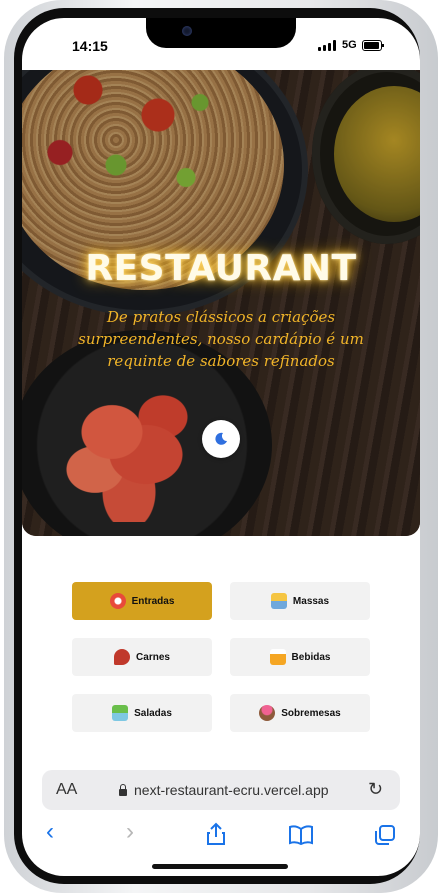  Describe the element at coordinates (123, 790) in the screenshot. I see `lock-icon` at that location.